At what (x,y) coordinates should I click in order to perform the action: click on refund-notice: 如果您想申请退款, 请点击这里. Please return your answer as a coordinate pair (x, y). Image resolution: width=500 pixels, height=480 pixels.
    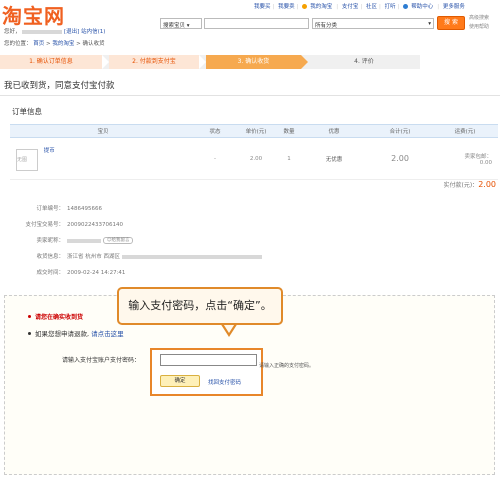
    Looking at the image, I should click on (76, 333).